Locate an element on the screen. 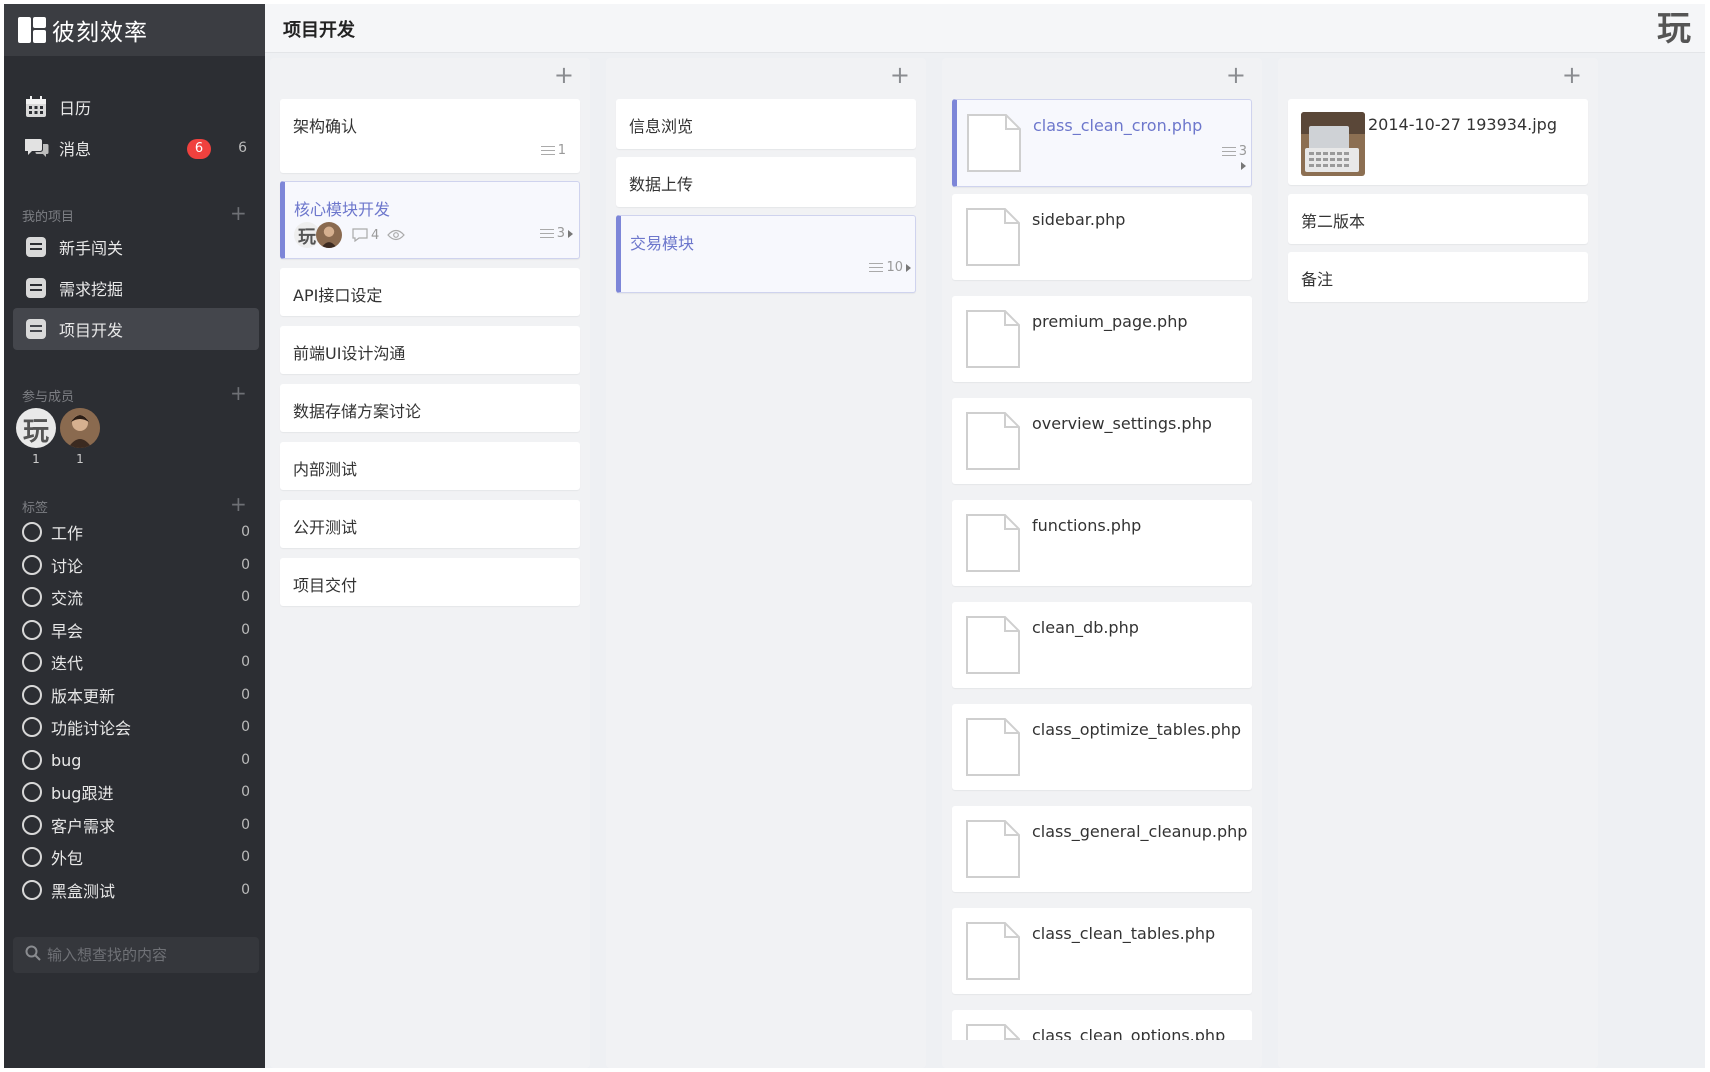  subtask-indicator: 1 is located at coordinates (553, 150).